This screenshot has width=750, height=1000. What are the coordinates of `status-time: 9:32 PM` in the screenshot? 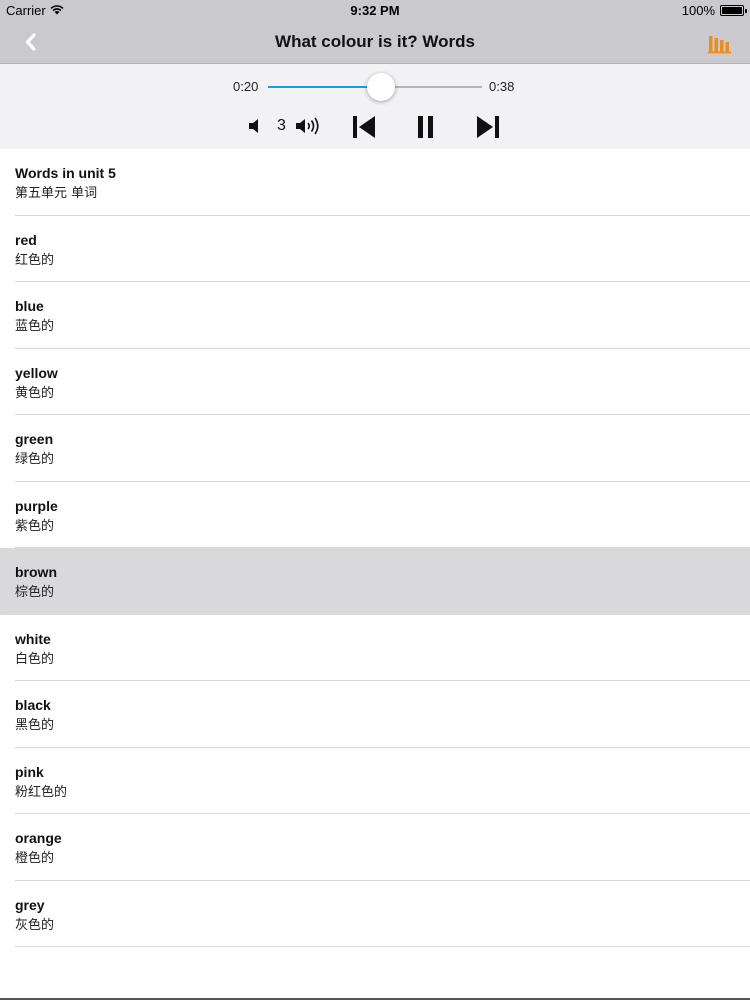 It's located at (375, 10).